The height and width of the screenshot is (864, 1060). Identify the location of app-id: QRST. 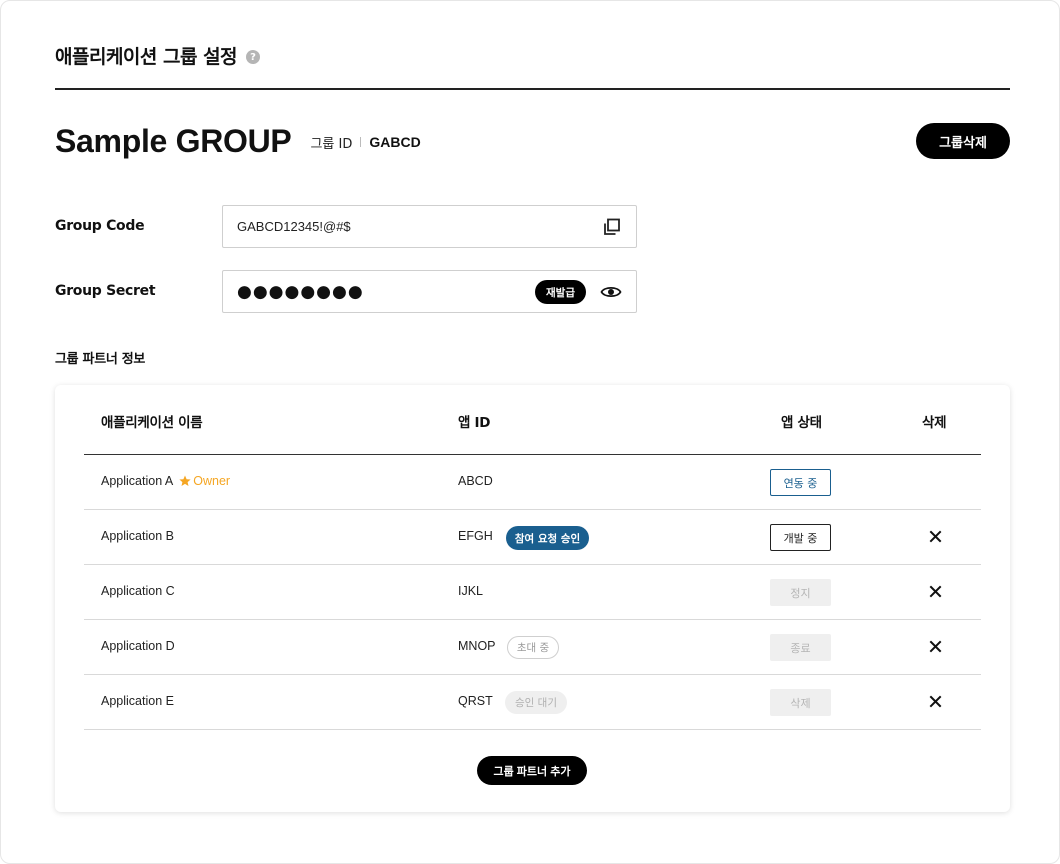
(475, 701).